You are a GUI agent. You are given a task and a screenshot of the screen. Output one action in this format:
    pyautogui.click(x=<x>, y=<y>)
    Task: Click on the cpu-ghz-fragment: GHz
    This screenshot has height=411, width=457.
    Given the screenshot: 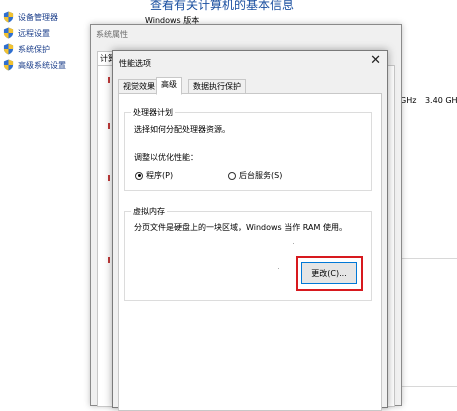 What is the action you would take?
    pyautogui.click(x=408, y=100)
    